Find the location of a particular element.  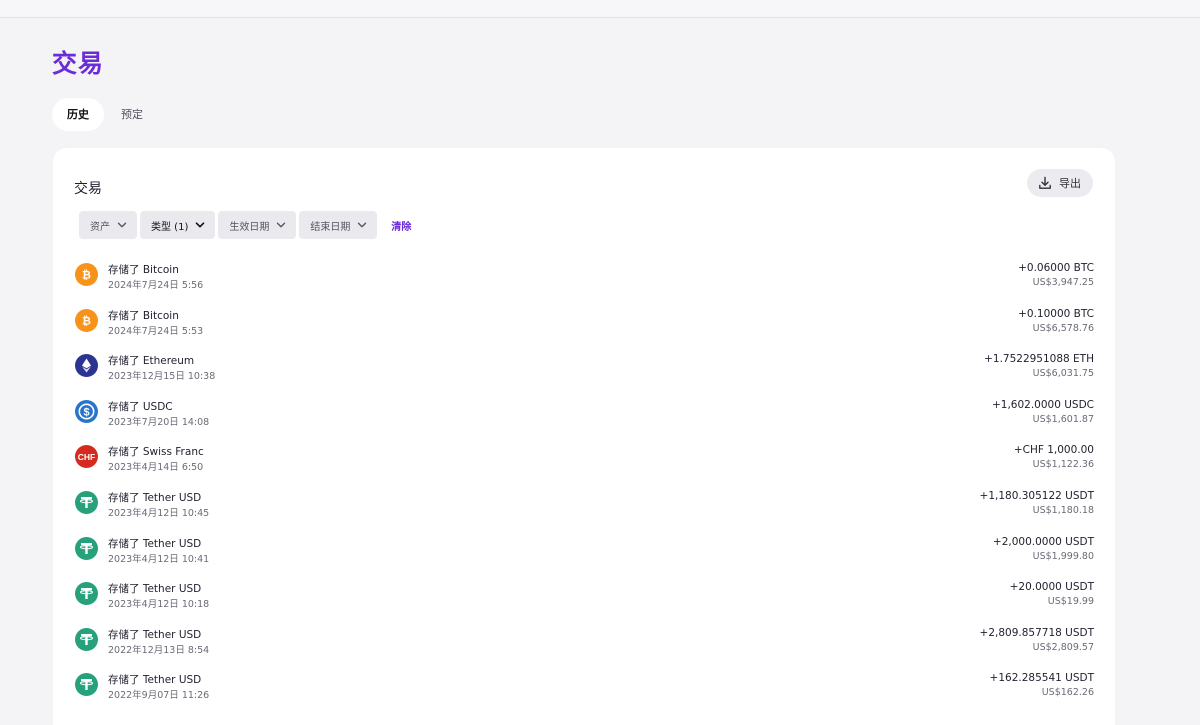

transaction-amount: +1,180.305122 USDT is located at coordinates (1036, 495).